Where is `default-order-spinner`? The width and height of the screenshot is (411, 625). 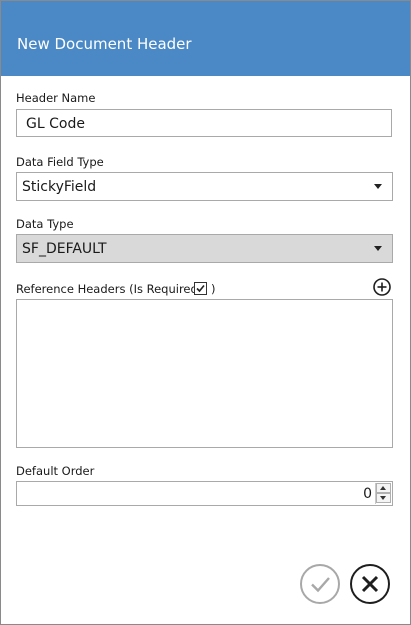 default-order-spinner is located at coordinates (383, 493).